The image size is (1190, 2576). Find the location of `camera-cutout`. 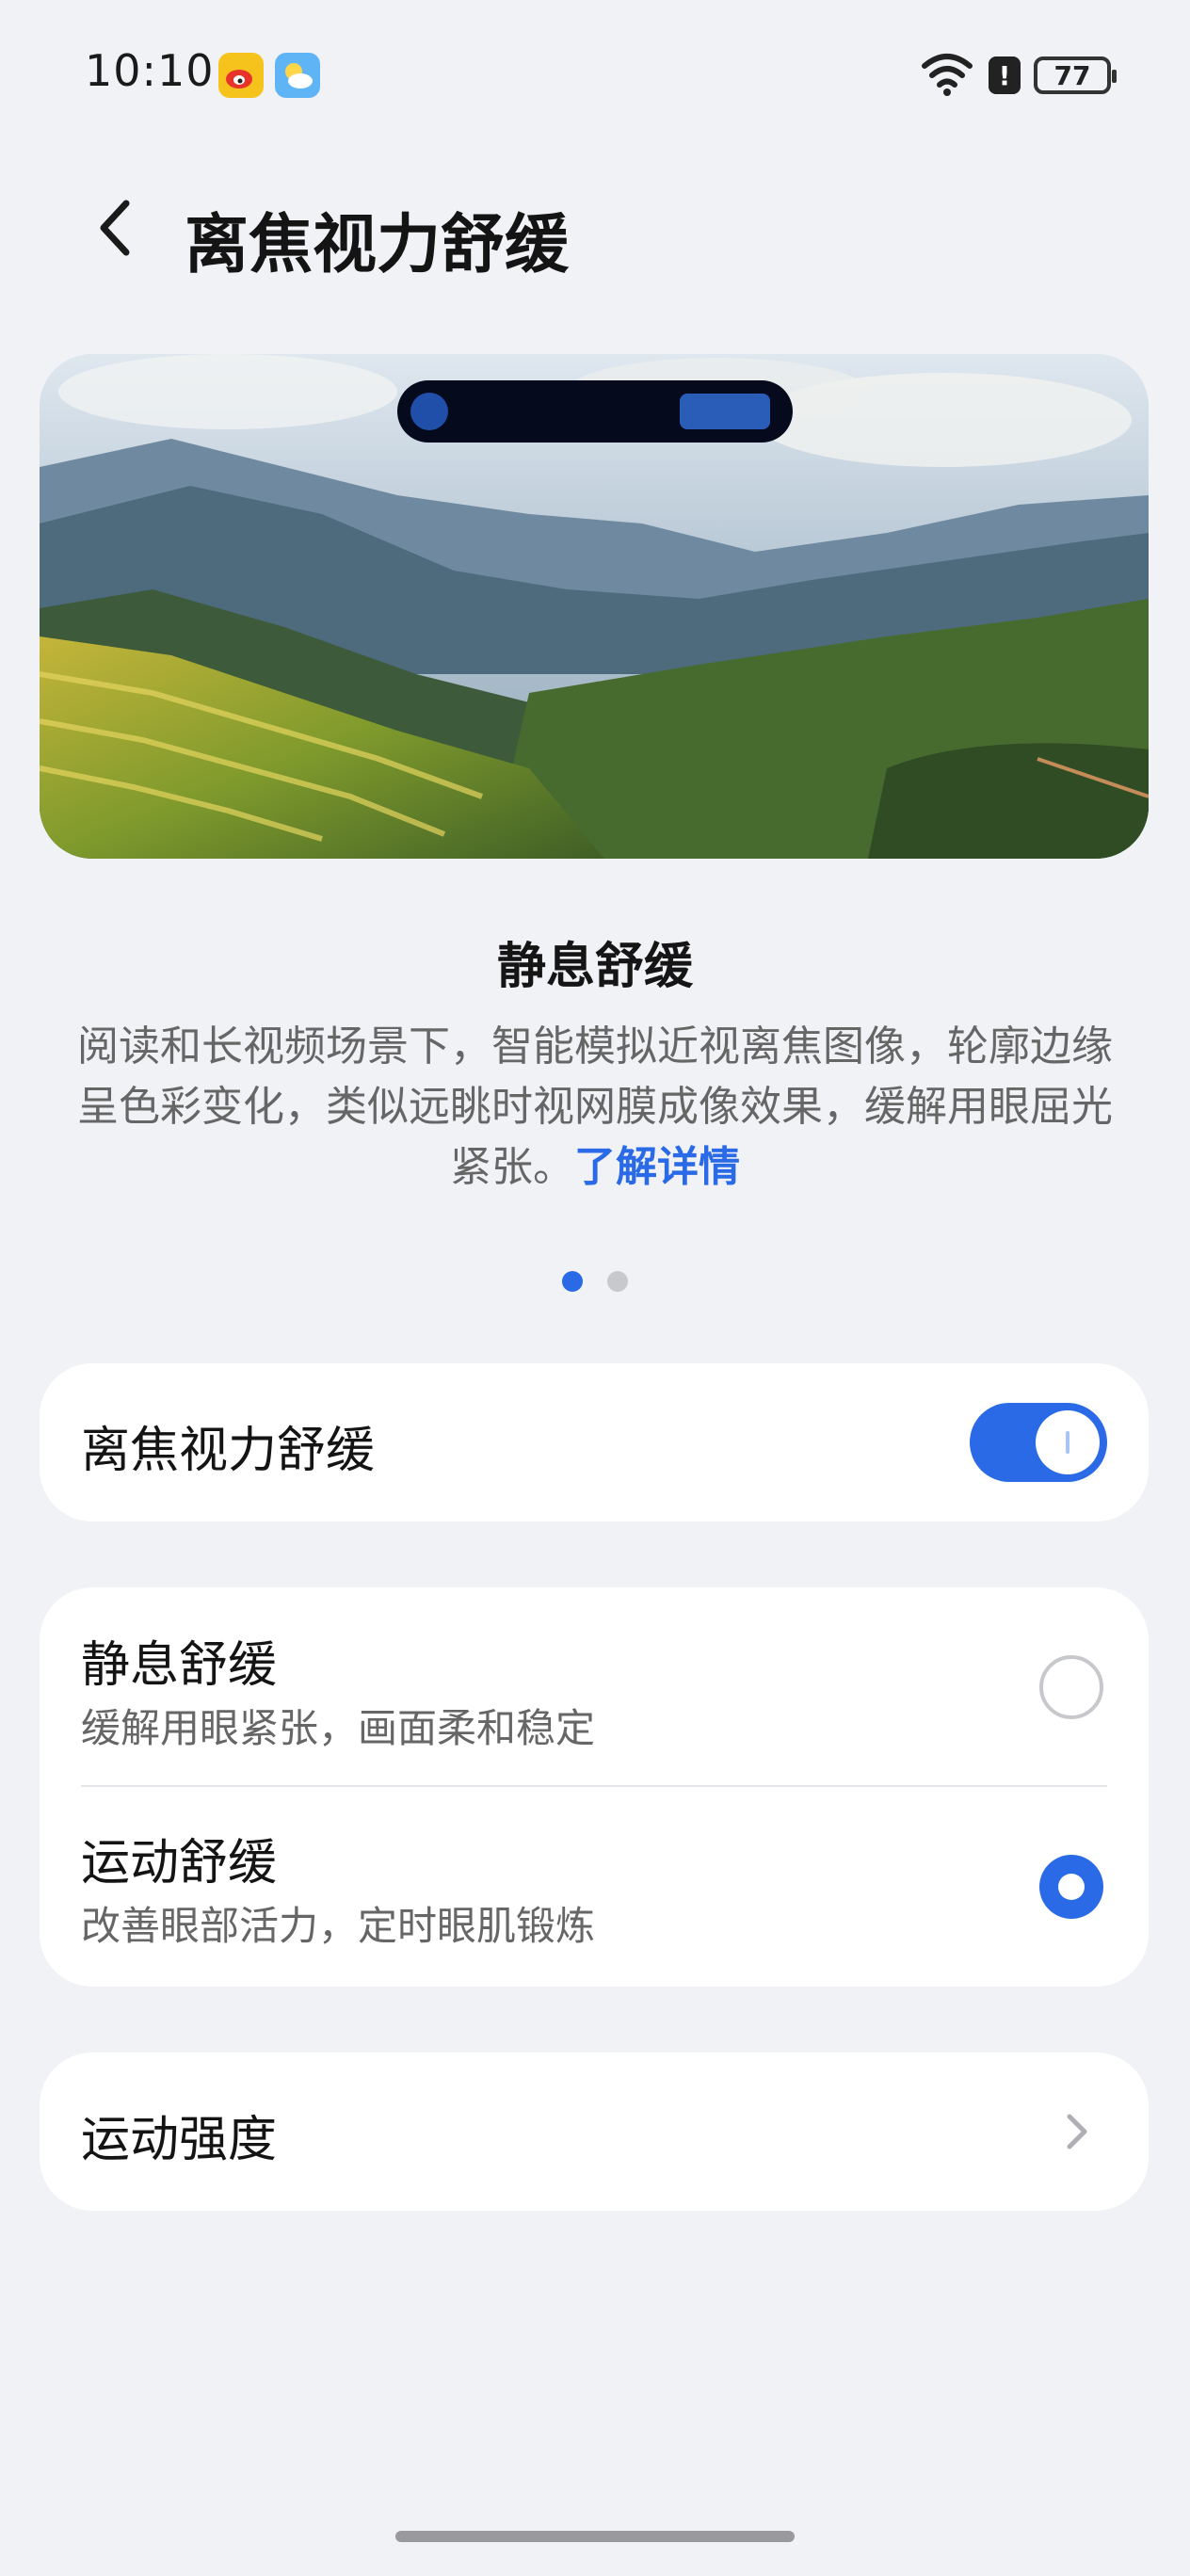

camera-cutout is located at coordinates (595, 411).